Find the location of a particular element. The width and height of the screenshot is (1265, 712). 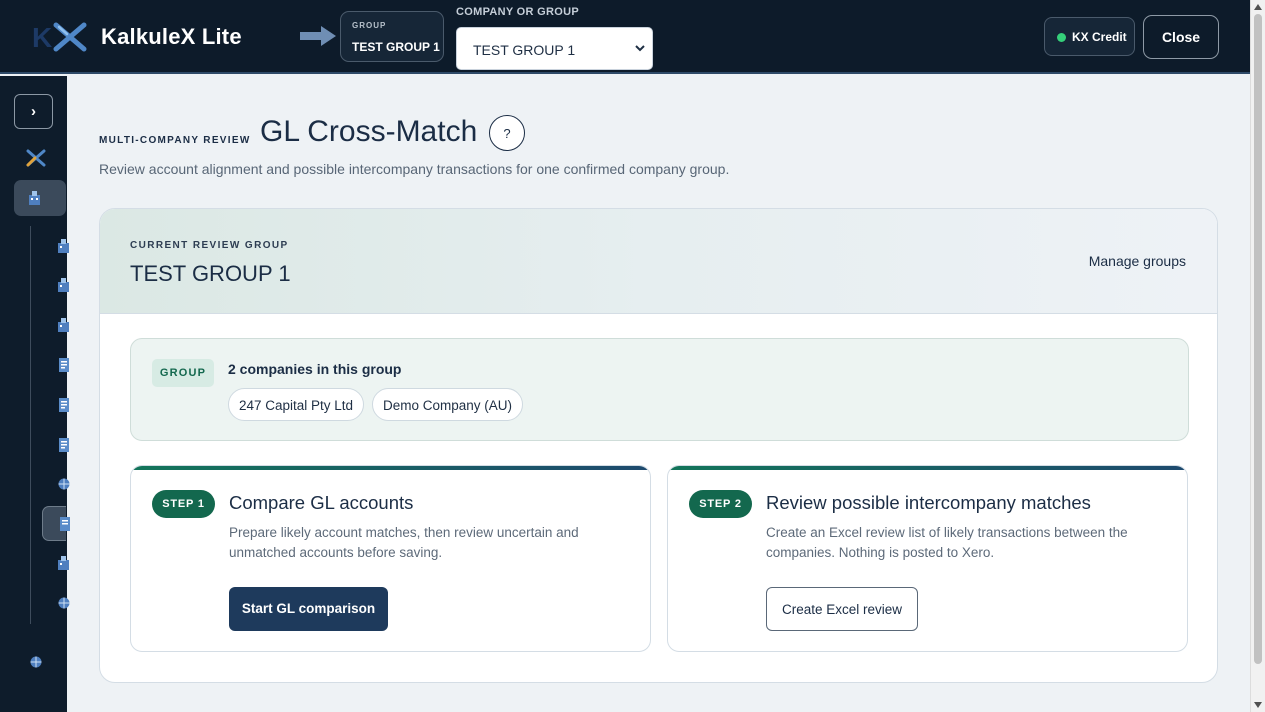

page-scrollbar is located at coordinates (1257, 356).